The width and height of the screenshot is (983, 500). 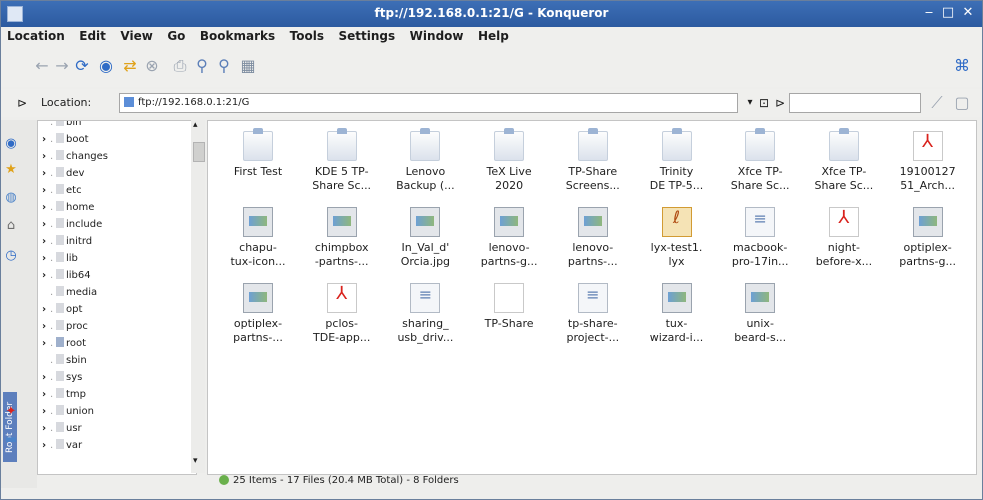 I want to click on tree-node: ›. dev, so click(x=63, y=174).